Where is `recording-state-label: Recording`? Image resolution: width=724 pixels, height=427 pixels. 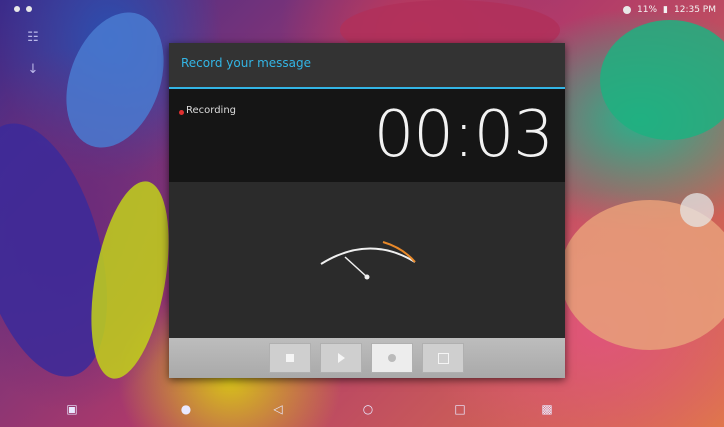
recording-state-label: Recording is located at coordinates (211, 110).